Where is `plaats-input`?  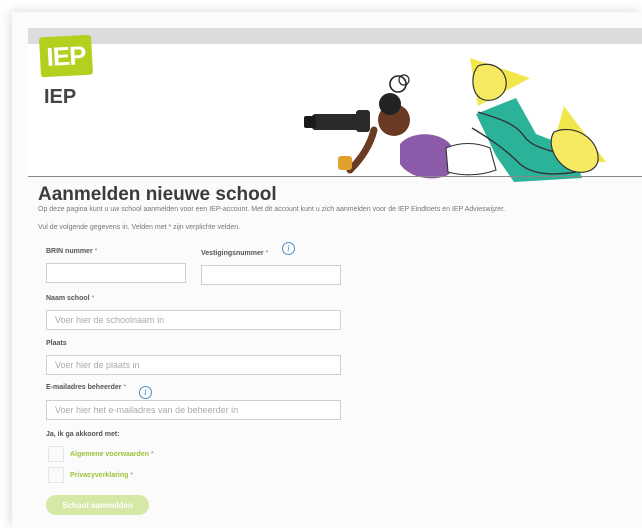
plaats-input is located at coordinates (193, 365).